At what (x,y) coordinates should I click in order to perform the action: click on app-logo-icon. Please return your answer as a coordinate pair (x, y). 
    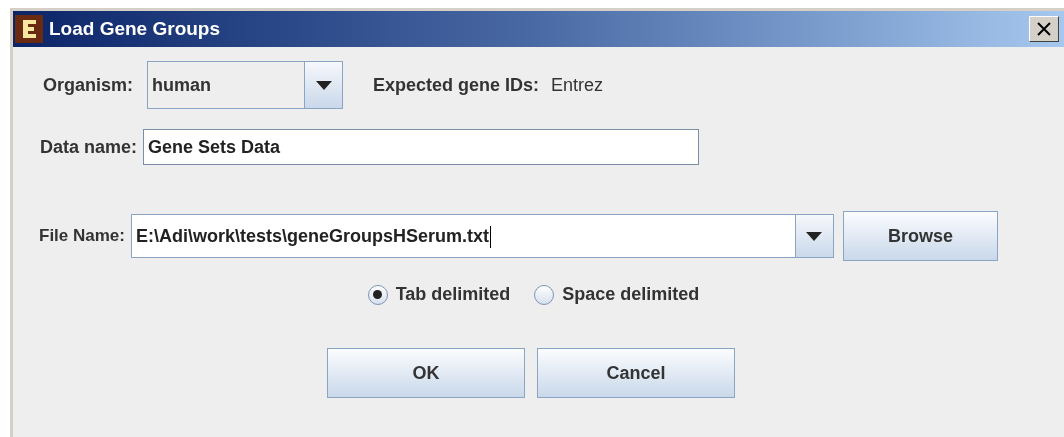
    Looking at the image, I should click on (29, 29).